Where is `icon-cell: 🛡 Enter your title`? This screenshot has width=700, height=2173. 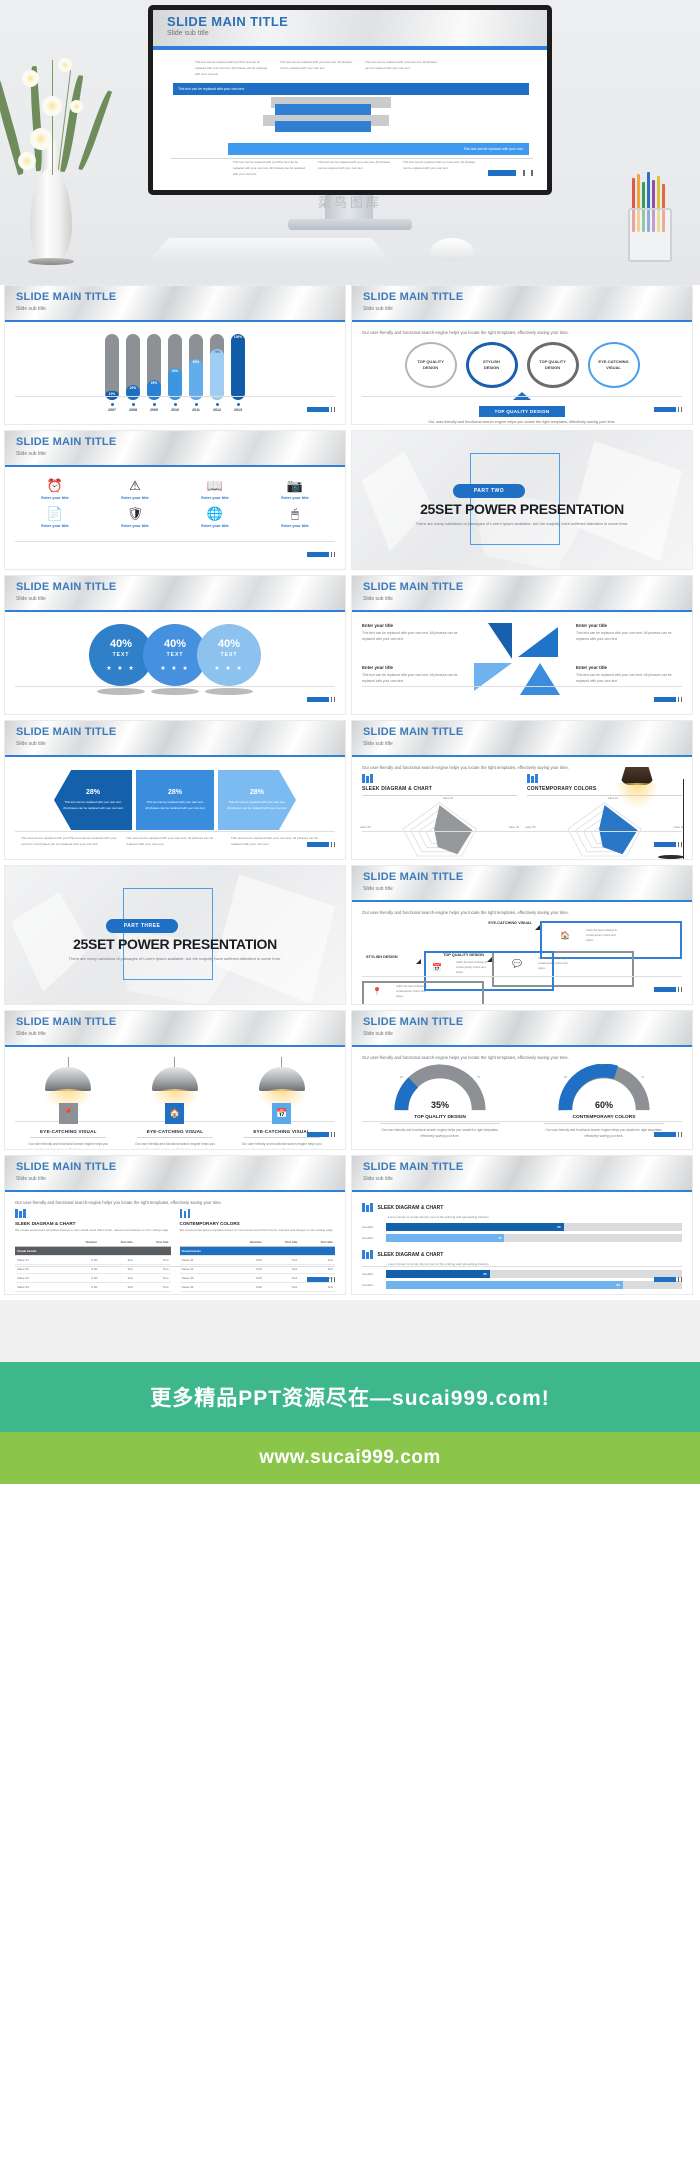
icon-cell: 🛡 Enter your title is located at coordinates (135, 518).